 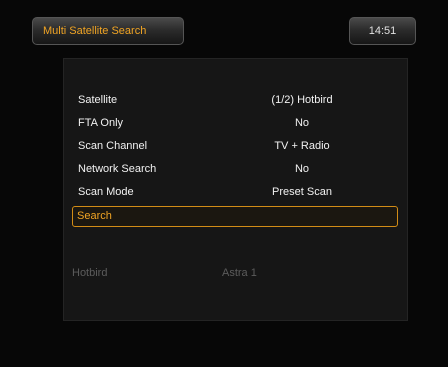 I want to click on menu-item-satellite: Satellite (1/2) Hotbird, so click(x=235, y=100).